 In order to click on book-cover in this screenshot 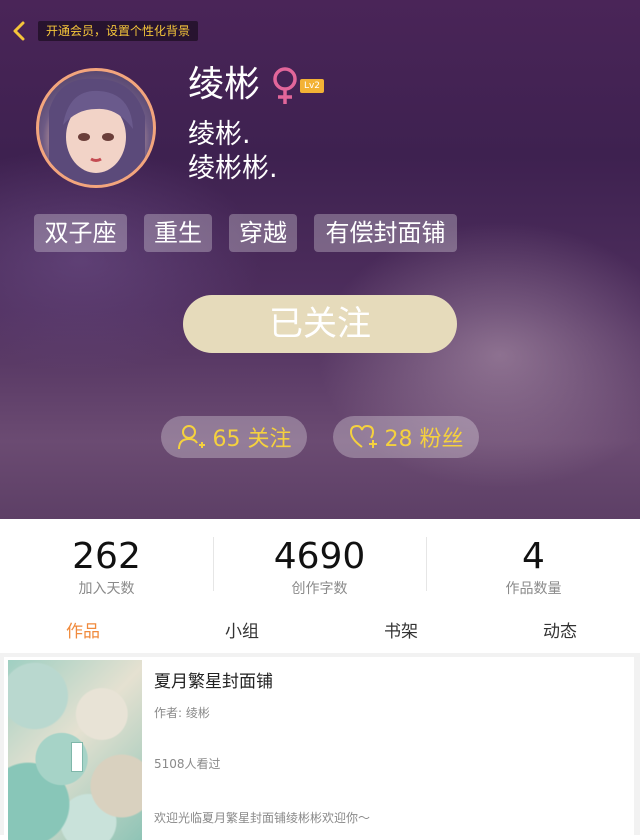, I will do `click(75, 750)`.